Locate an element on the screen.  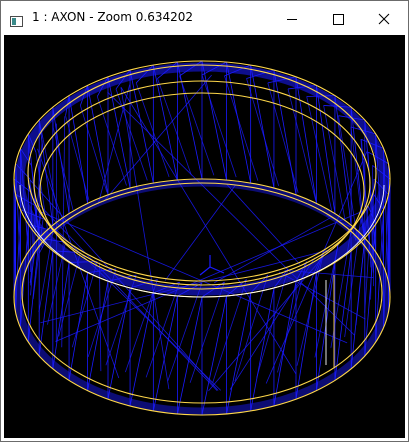
close-icon is located at coordinates (384, 19).